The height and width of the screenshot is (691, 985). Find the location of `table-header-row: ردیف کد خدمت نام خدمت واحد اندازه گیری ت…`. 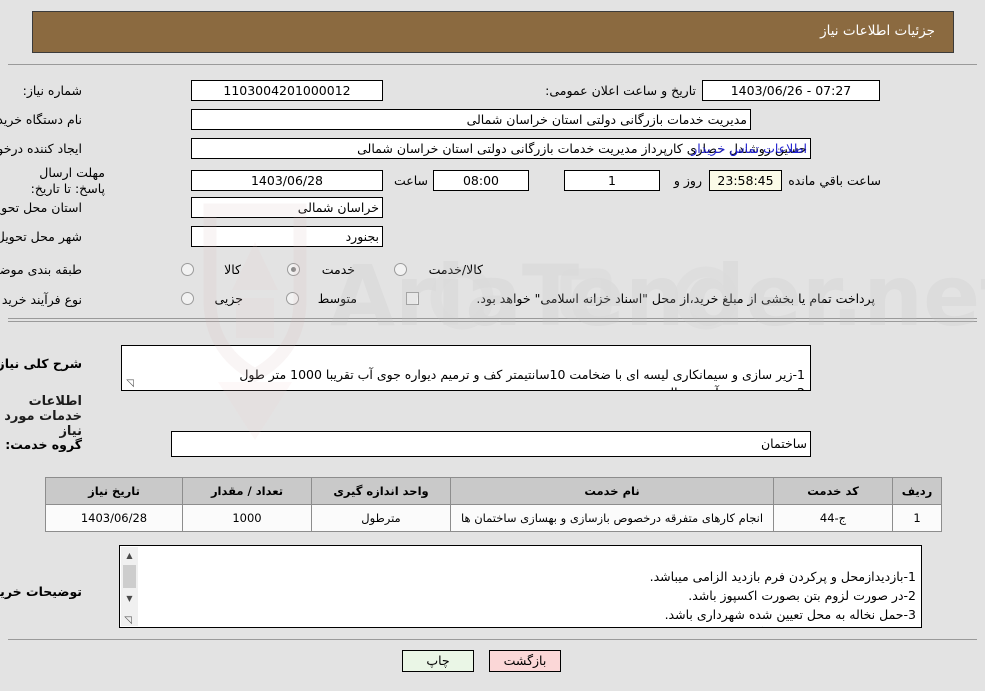

table-header-row: ردیف کد خدمت نام خدمت واحد اندازه گیری ت… is located at coordinates (493, 491).